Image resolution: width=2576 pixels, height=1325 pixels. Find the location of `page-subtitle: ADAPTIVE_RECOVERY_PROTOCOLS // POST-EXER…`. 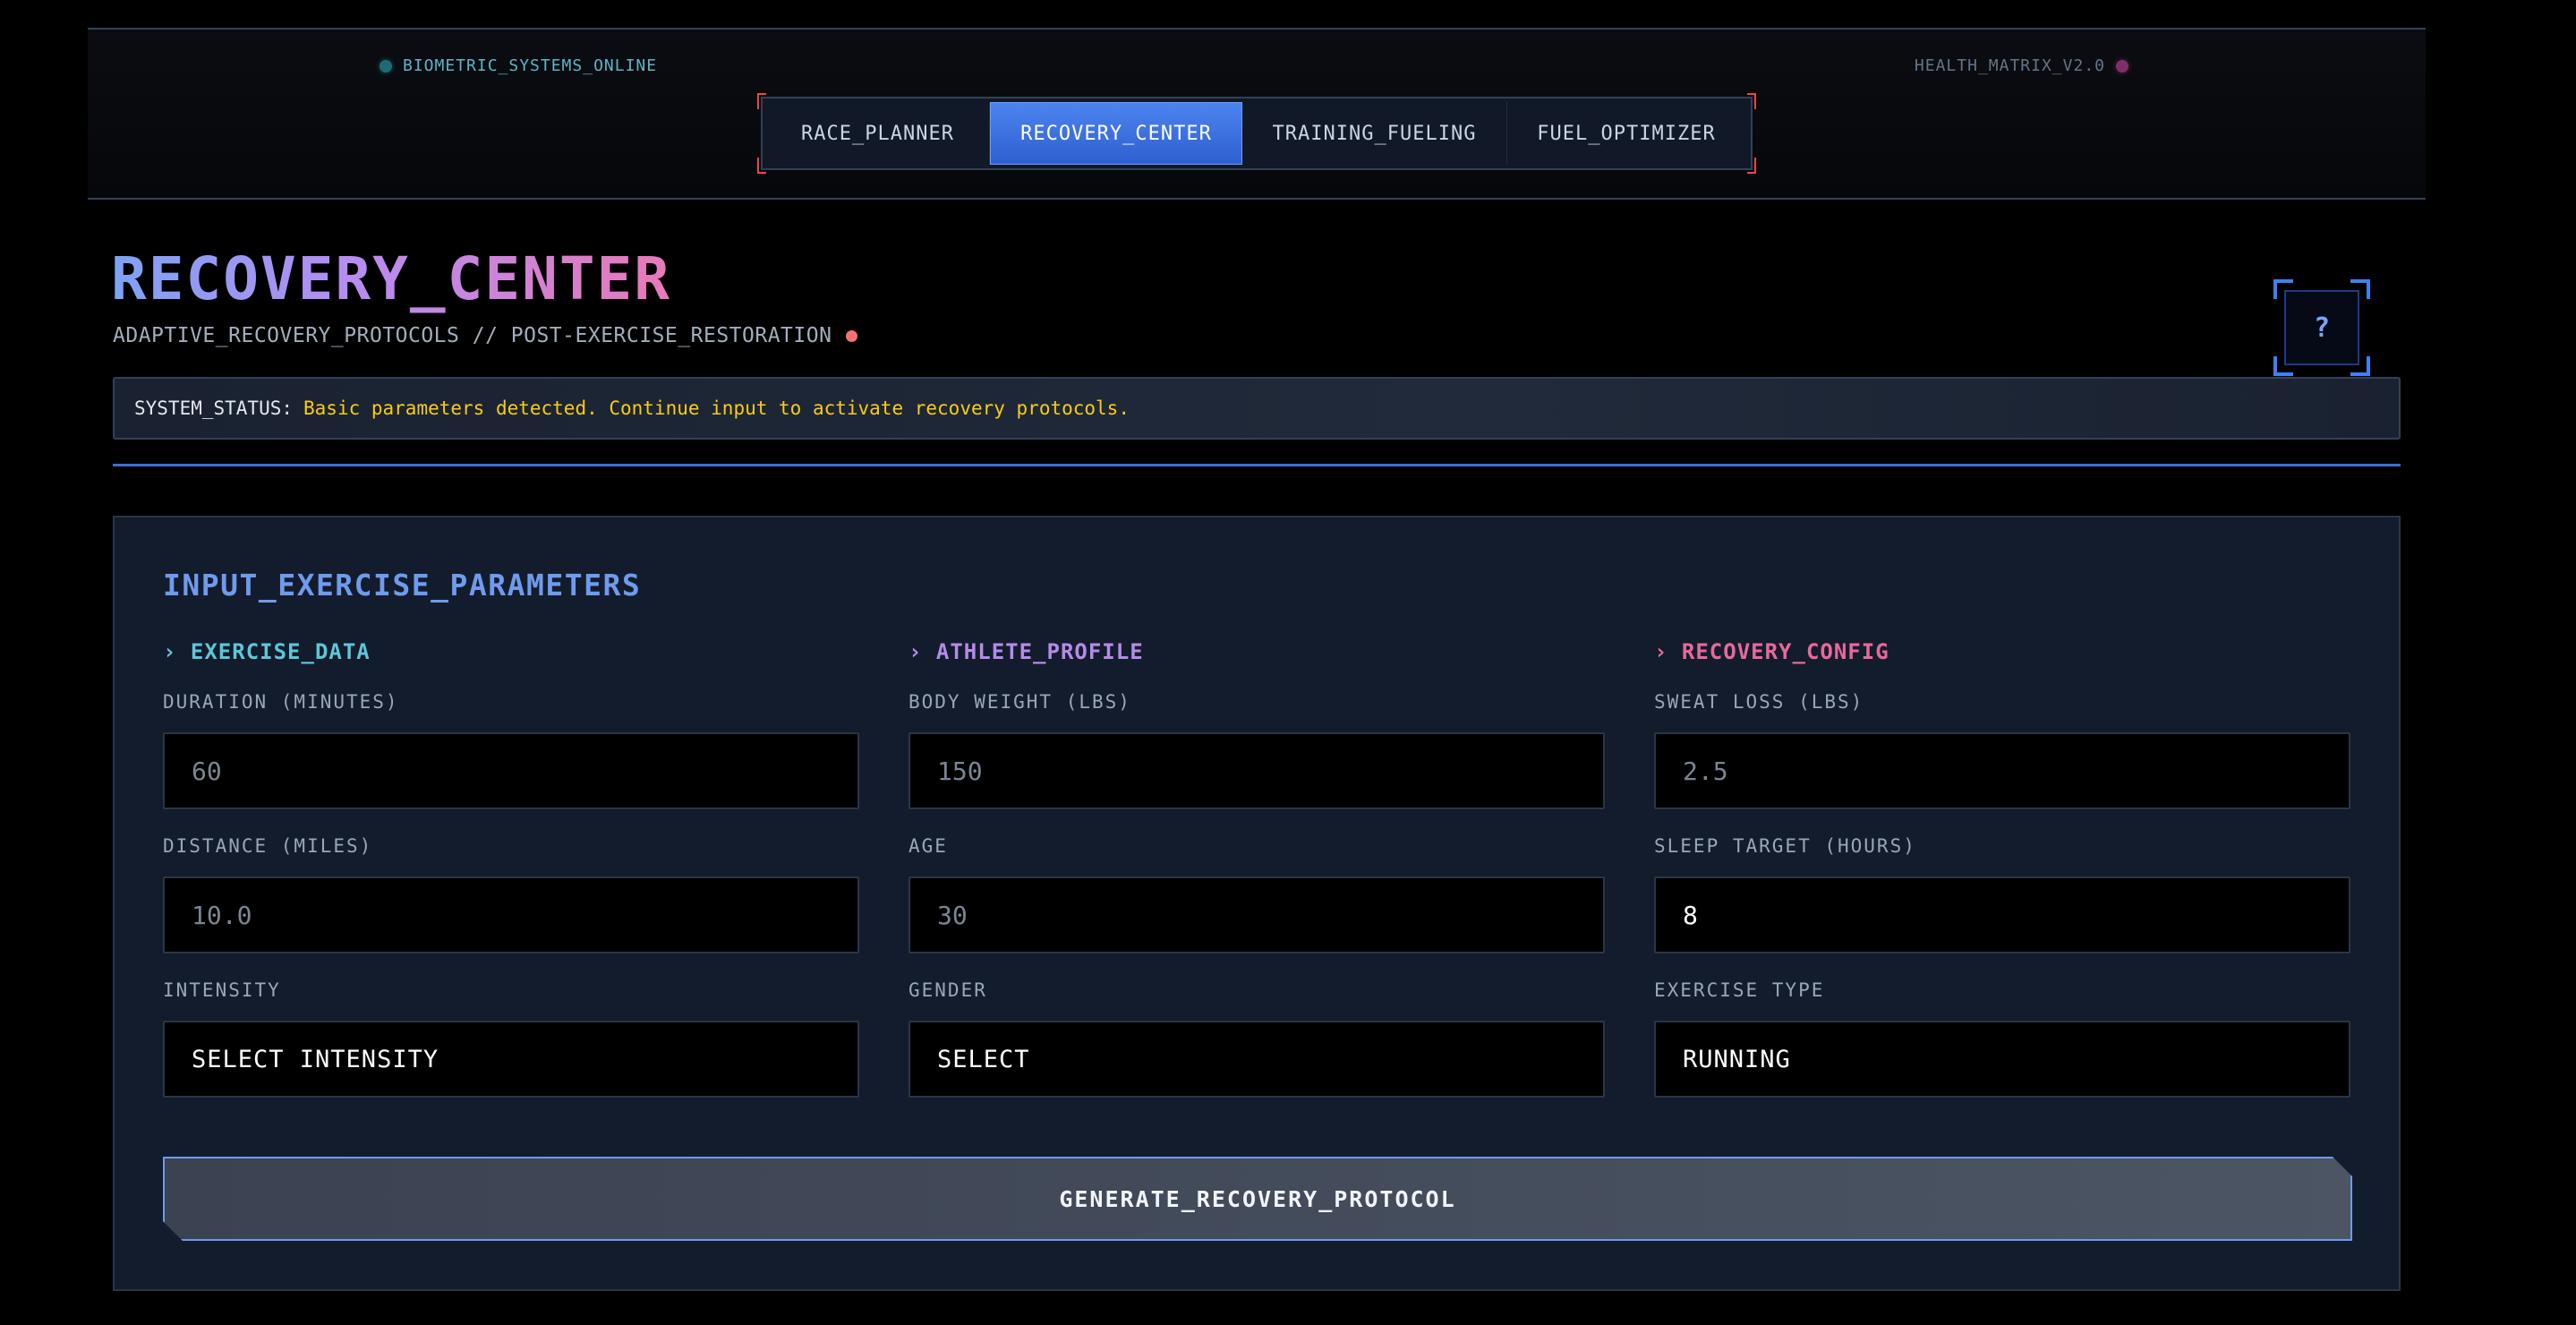

page-subtitle: ADAPTIVE_RECOVERY_PROTOCOLS // POST-EXER… is located at coordinates (485, 335).